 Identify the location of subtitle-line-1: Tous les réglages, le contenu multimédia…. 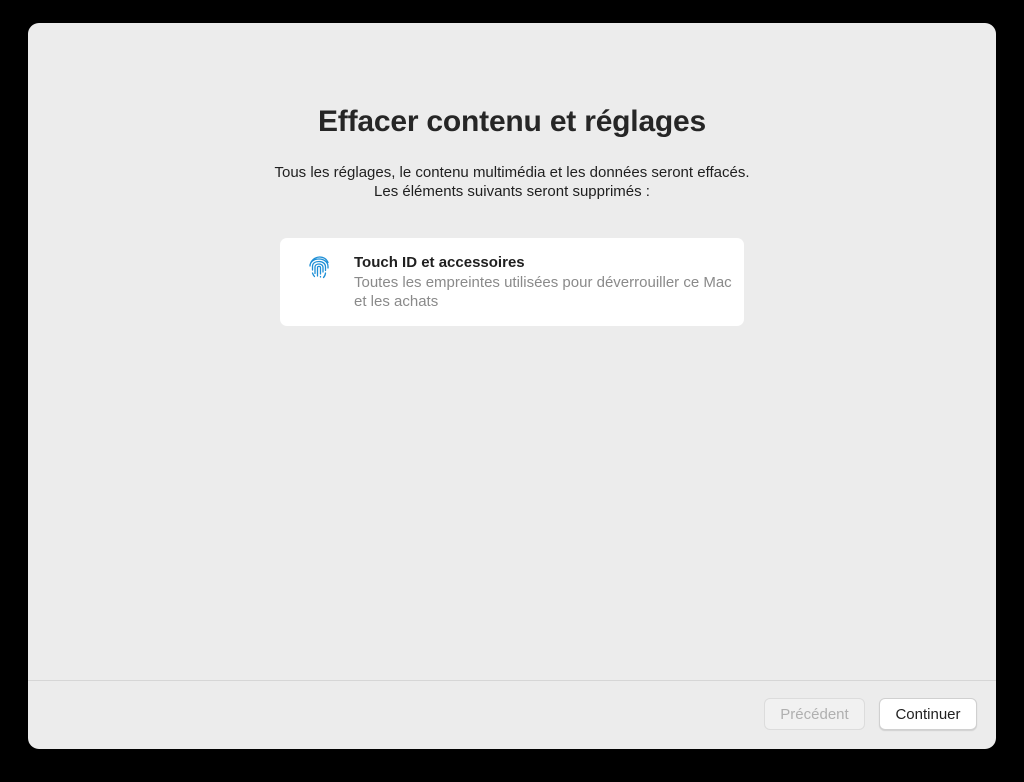
(512, 172).